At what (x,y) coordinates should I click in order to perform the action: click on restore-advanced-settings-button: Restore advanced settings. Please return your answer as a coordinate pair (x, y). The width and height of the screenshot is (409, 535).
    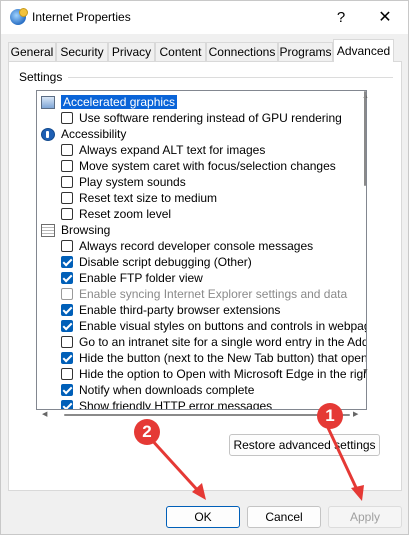
    Looking at the image, I should click on (304, 445).